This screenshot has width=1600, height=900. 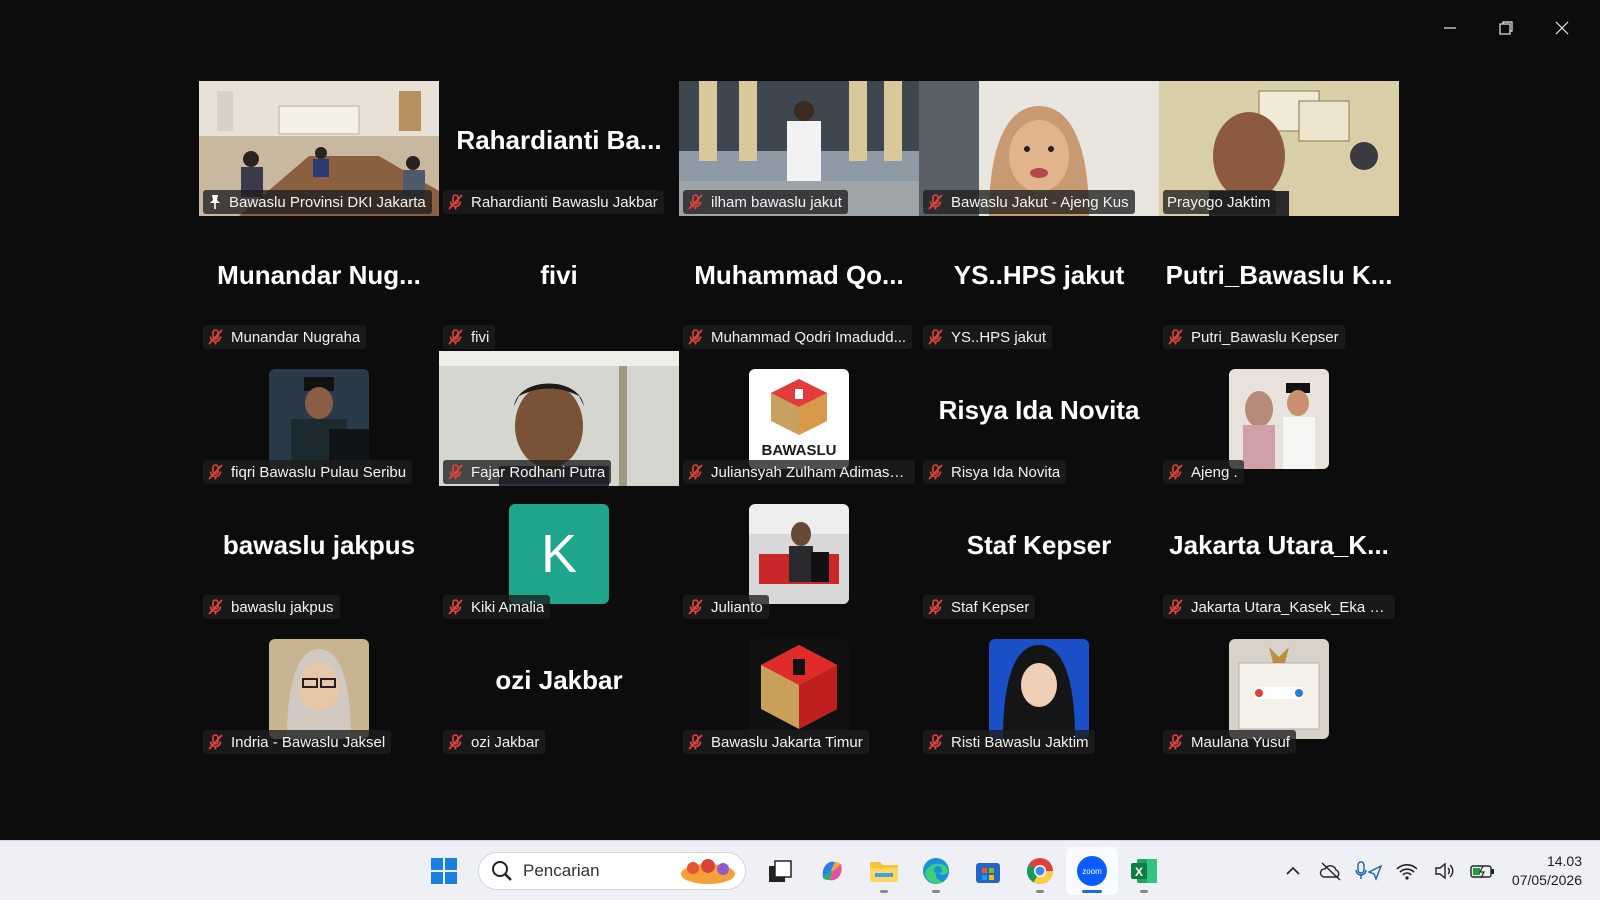 I want to click on mic-location-button, so click(x=1369, y=871).